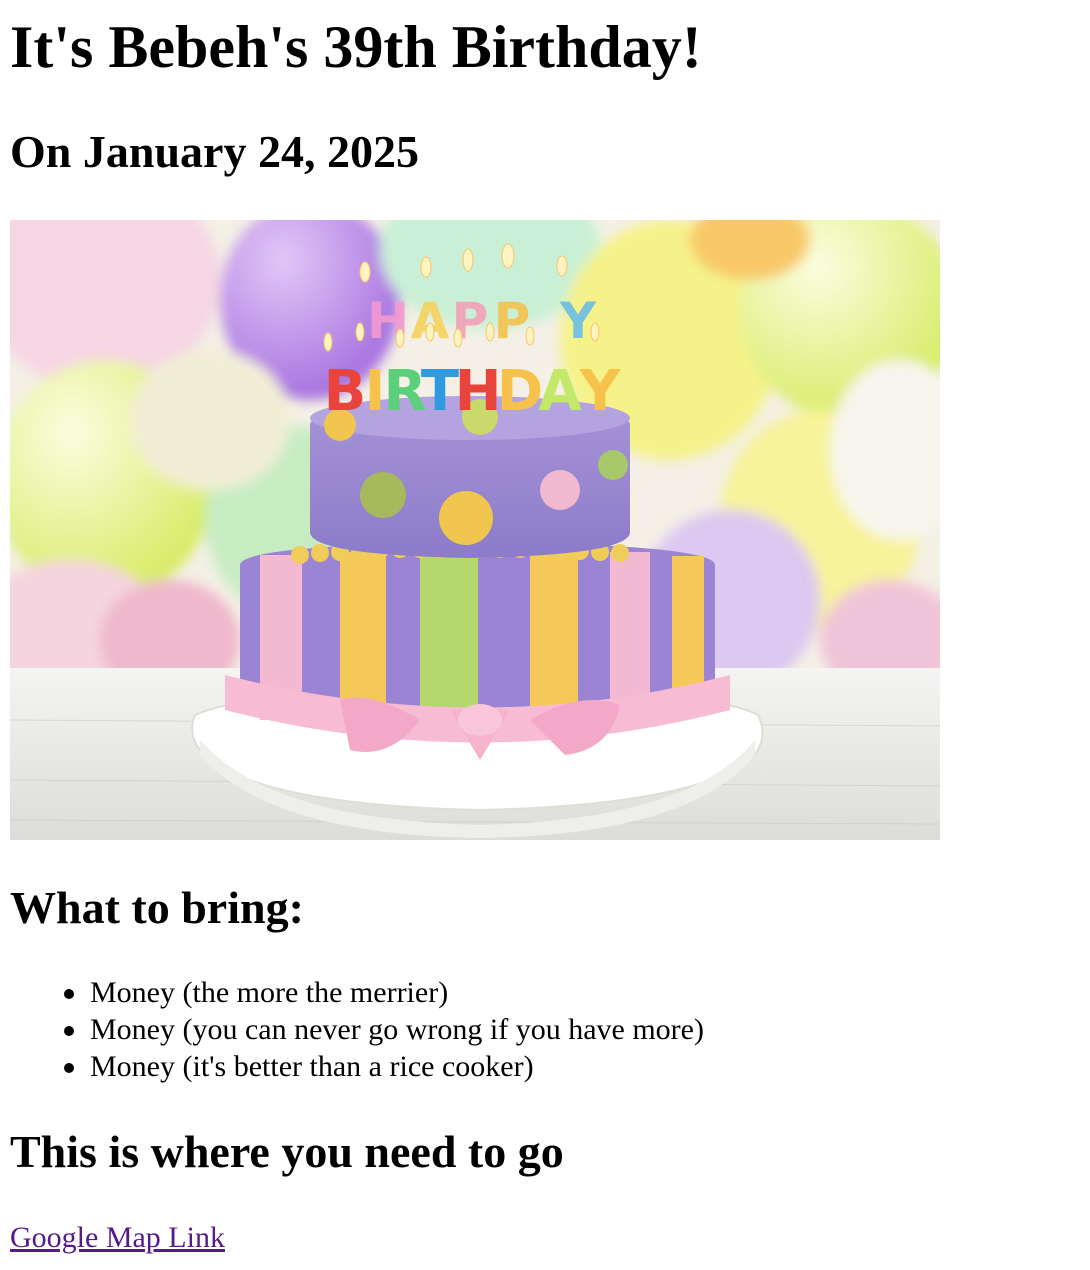 The image size is (1090, 1270). Describe the element at coordinates (478, 391) in the screenshot. I see `svg-text: H` at that location.